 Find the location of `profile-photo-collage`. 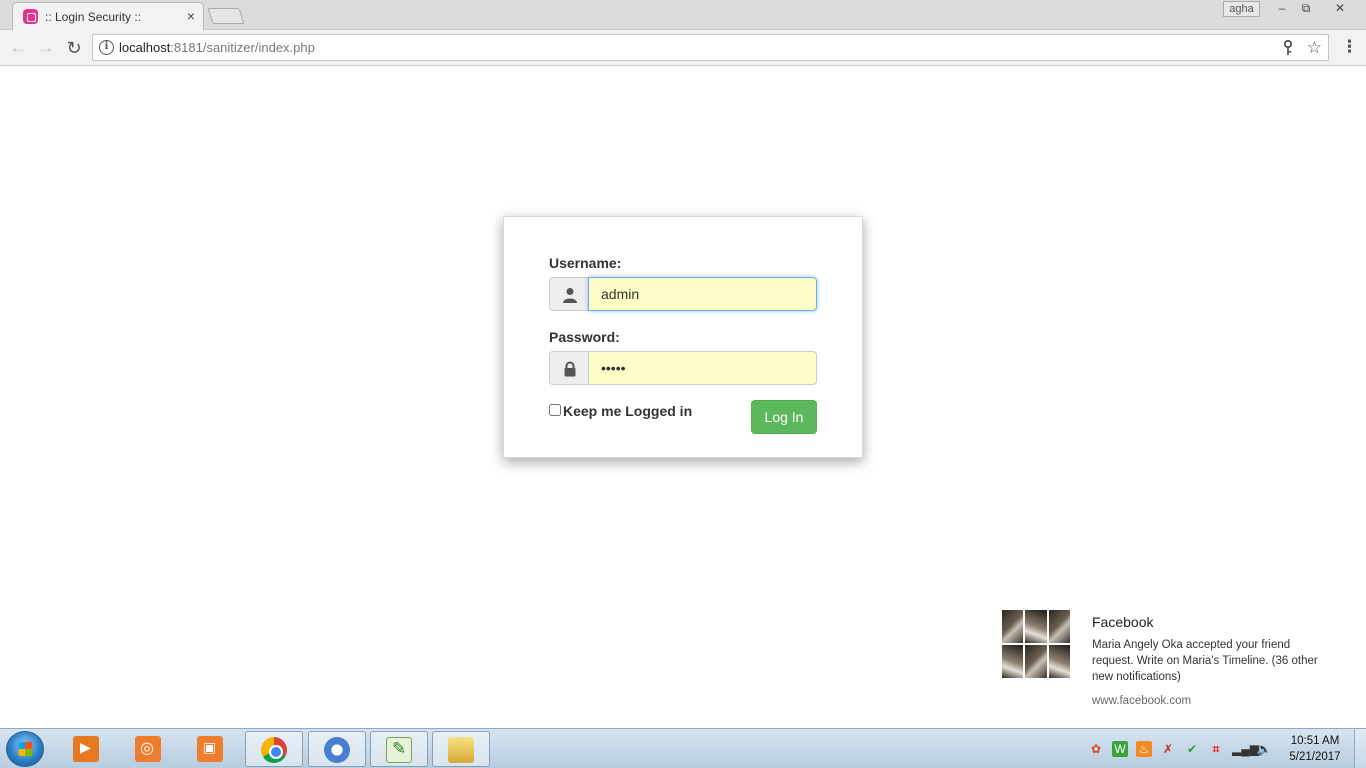

profile-photo-collage is located at coordinates (1036, 644).